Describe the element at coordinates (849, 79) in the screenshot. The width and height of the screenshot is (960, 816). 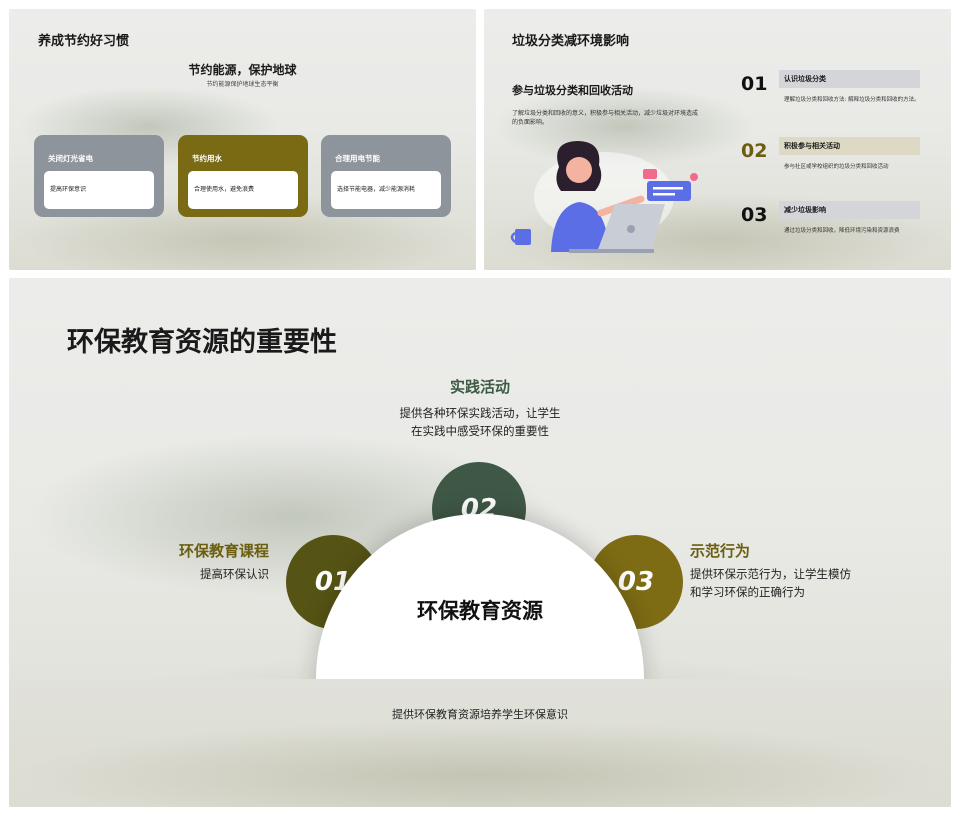
I see `step-tag: 认识垃圾分类` at that location.